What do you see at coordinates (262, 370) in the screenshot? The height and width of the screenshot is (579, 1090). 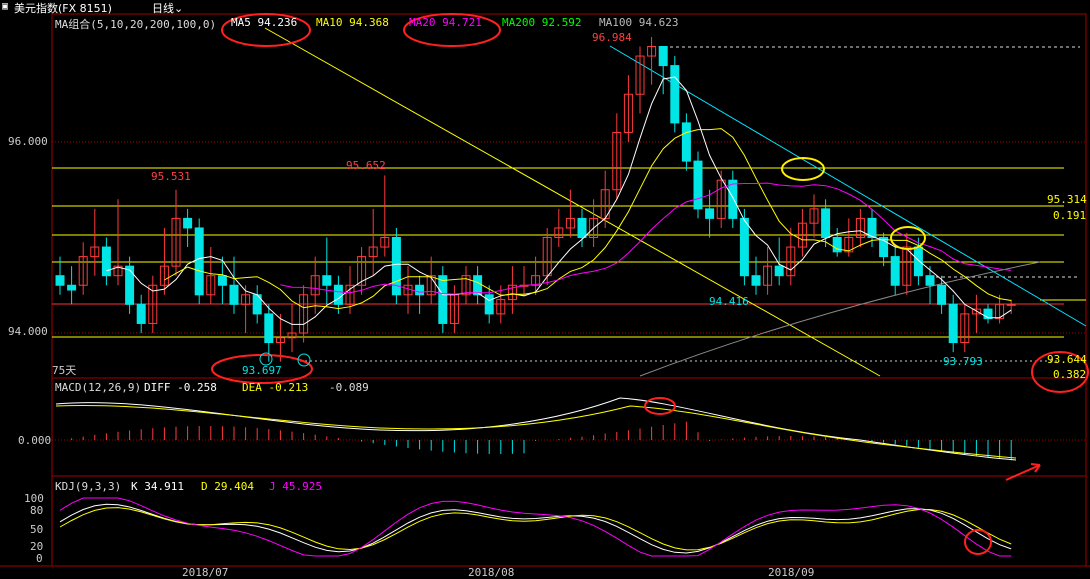 I see `low-label-2: 93.697` at bounding box center [262, 370].